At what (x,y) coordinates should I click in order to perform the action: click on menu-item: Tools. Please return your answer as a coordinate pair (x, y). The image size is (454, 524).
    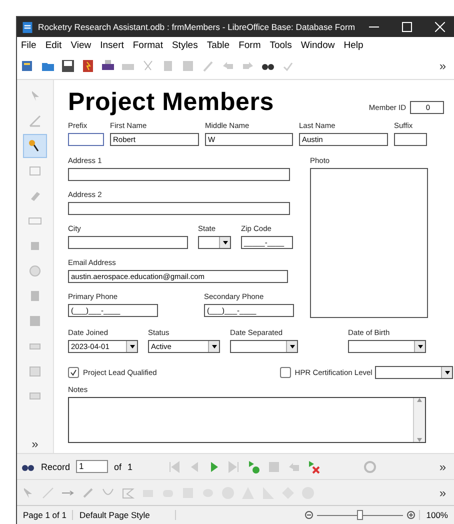
    Looking at the image, I should click on (281, 45).